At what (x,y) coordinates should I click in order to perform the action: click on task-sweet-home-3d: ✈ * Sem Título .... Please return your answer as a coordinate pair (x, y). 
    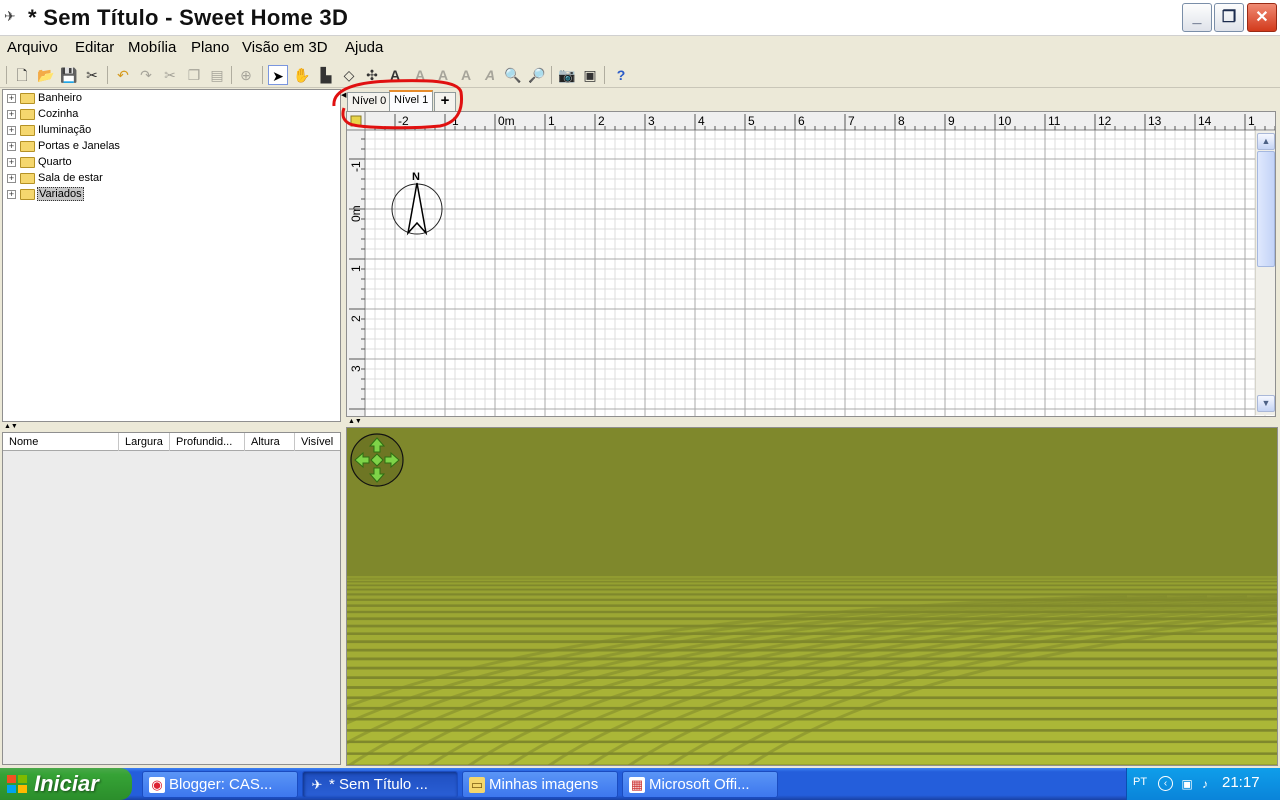
    Looking at the image, I should click on (380, 784).